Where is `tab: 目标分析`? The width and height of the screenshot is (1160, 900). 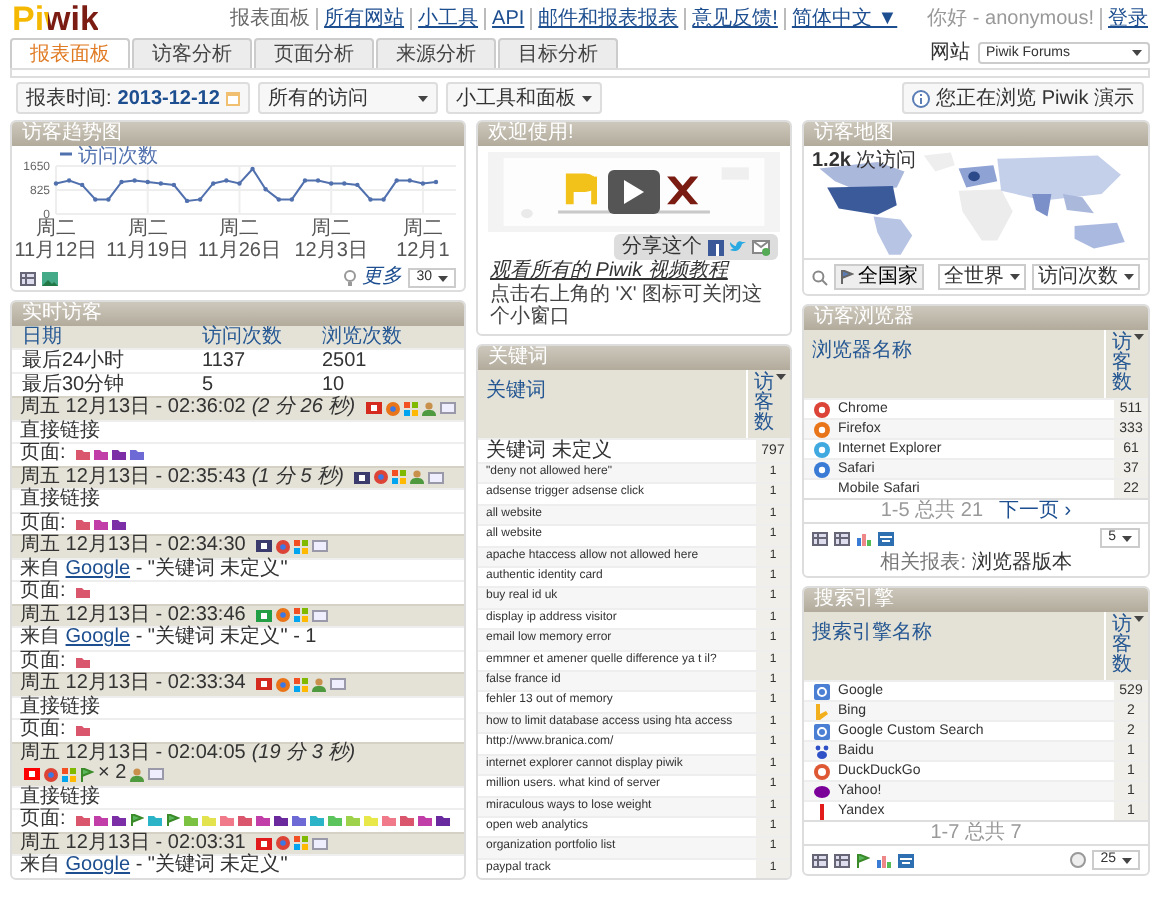
tab: 目标分析 is located at coordinates (558, 53).